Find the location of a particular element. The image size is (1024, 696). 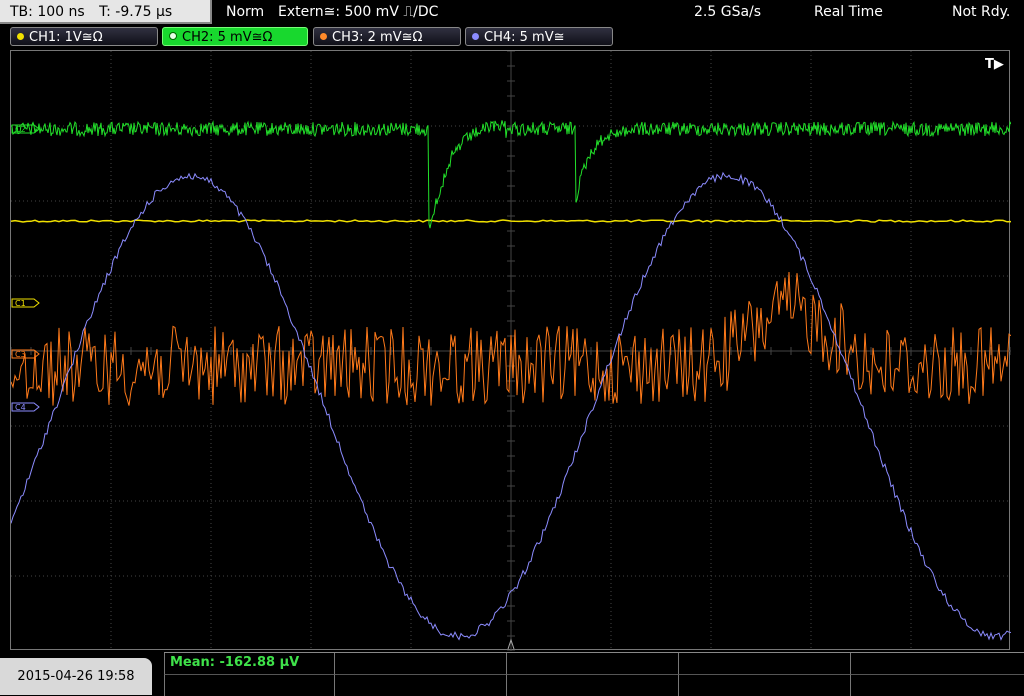

measurement-cell: Mean: -162.88 µV is located at coordinates (249, 664).